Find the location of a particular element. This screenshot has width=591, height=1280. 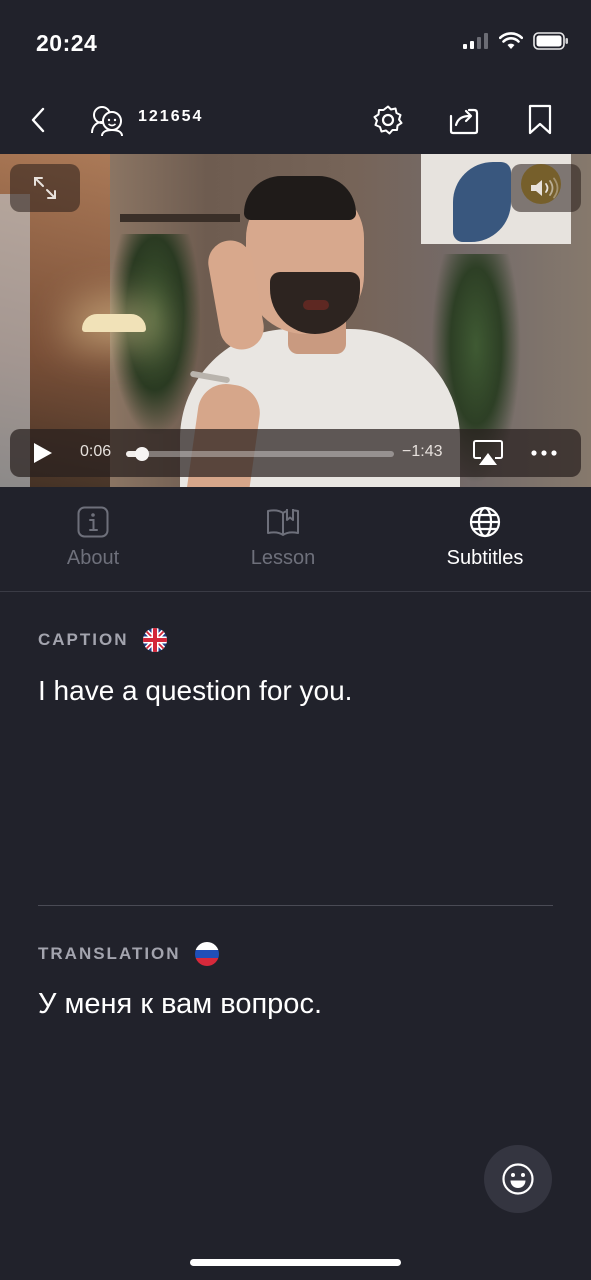

play-icon is located at coordinates (43, 453).